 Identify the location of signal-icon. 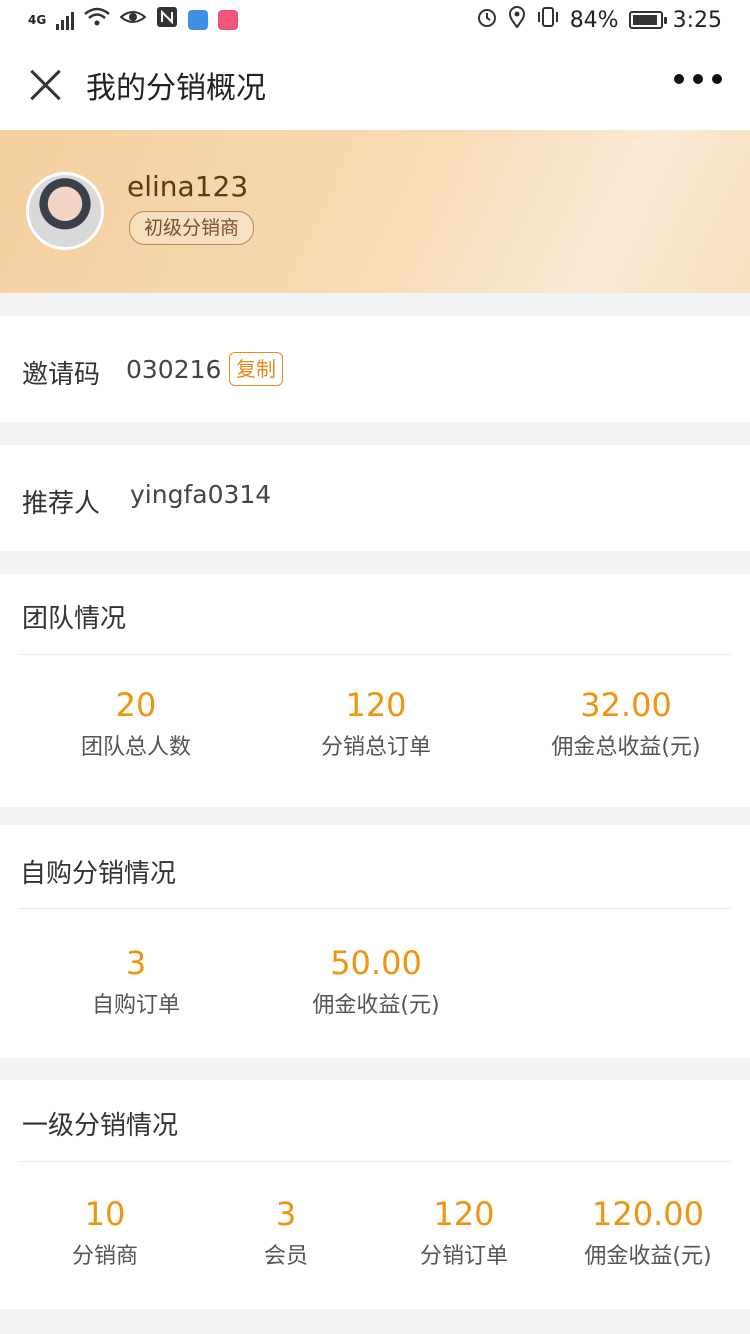
(65, 20).